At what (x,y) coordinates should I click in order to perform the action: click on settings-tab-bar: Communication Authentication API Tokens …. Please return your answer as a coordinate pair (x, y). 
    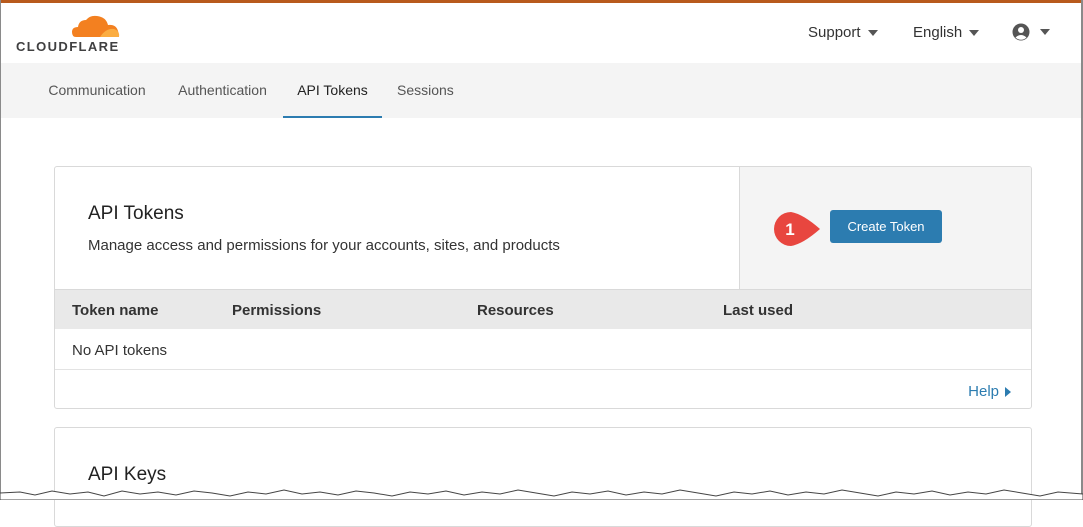
    Looking at the image, I should click on (541, 90).